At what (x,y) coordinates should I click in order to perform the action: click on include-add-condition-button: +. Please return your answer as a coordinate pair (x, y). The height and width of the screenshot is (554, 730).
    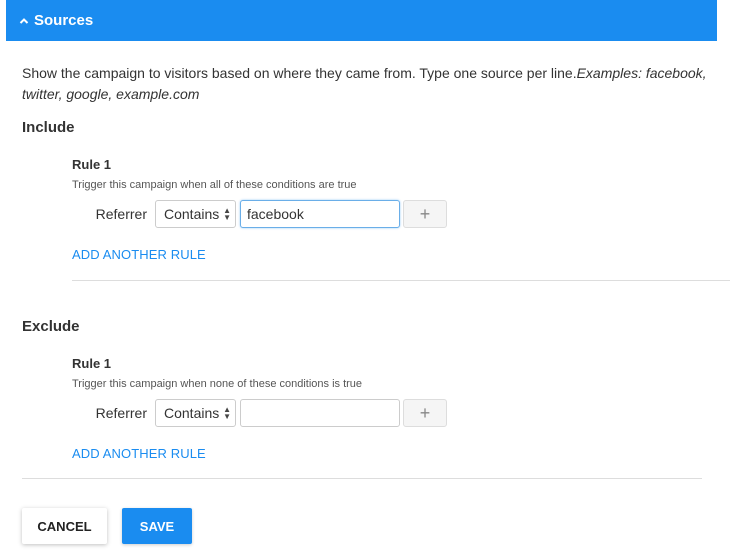
    Looking at the image, I should click on (425, 214).